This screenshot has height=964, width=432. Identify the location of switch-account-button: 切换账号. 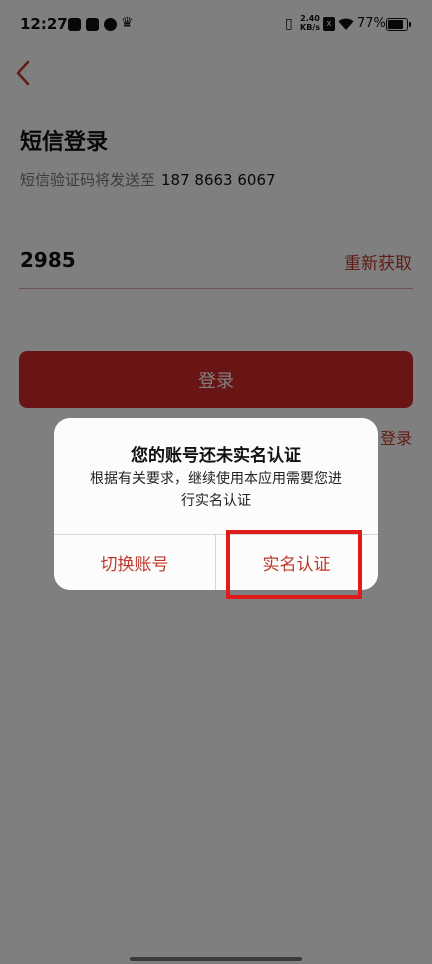
(134, 562).